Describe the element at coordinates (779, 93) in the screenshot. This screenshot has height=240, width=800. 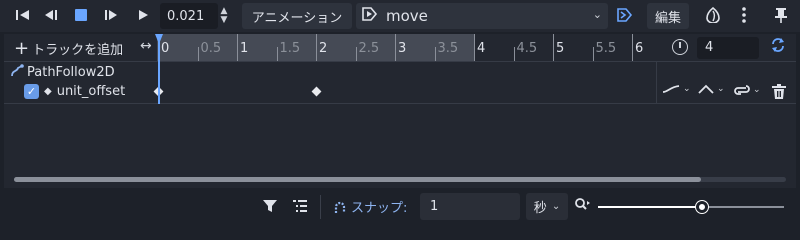
I see `trash-icon` at that location.